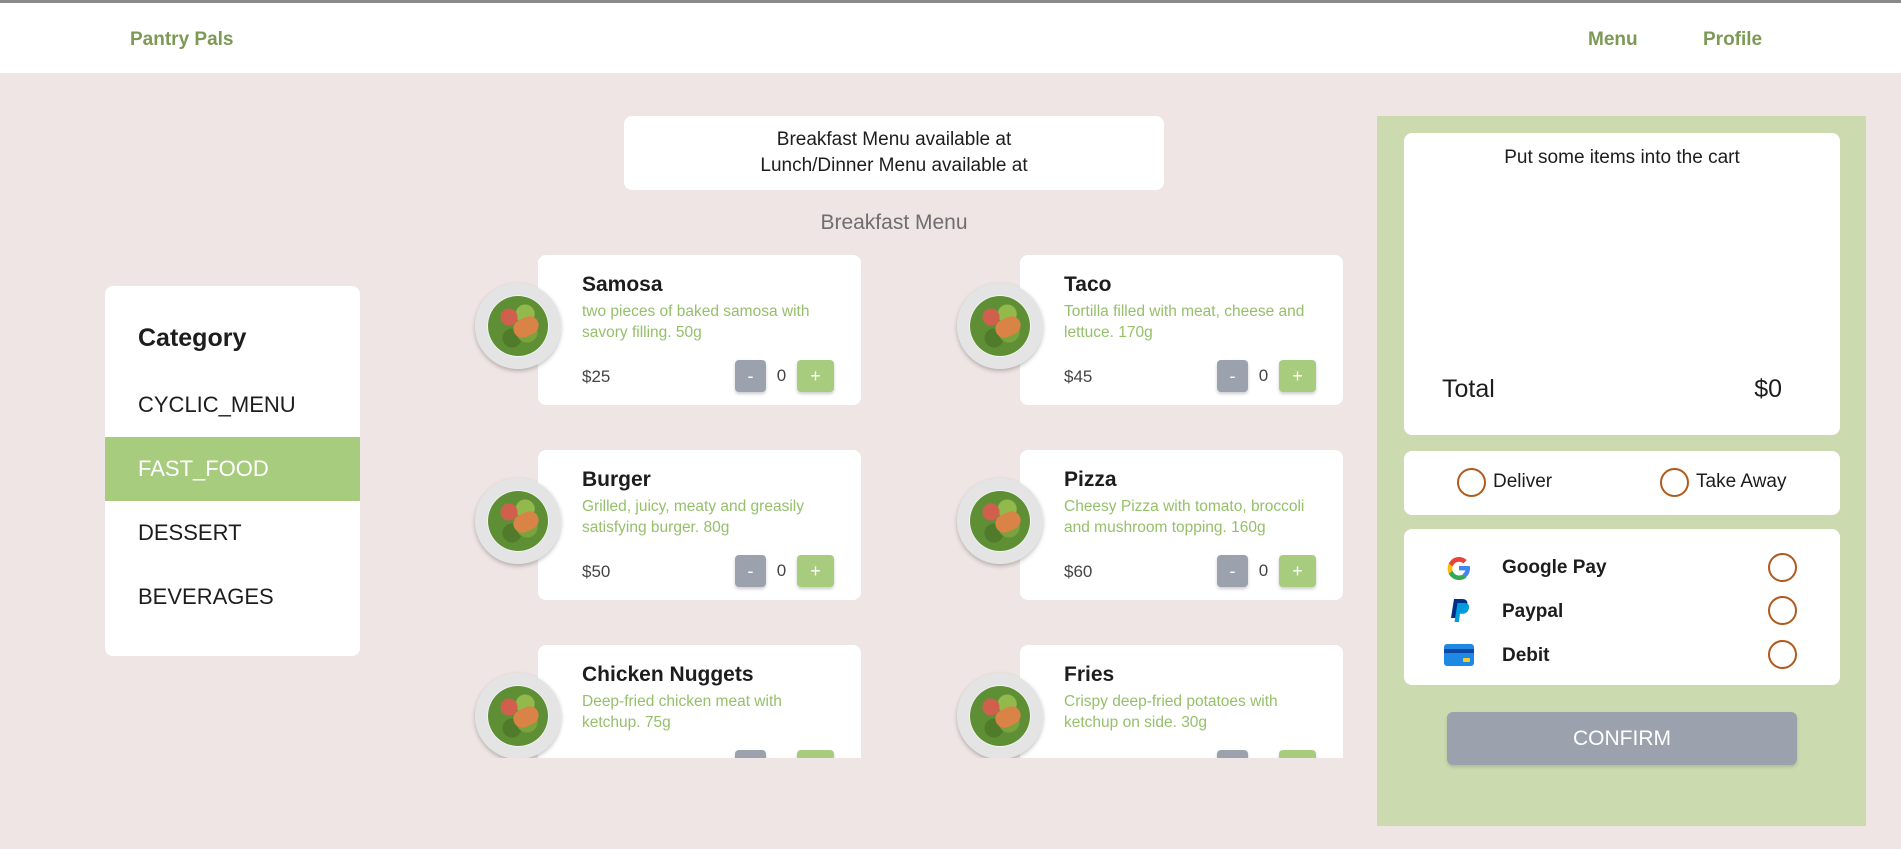 The height and width of the screenshot is (849, 1901). Describe the element at coordinates (1622, 483) in the screenshot. I see `delivery-options: Deliver Take Away` at that location.